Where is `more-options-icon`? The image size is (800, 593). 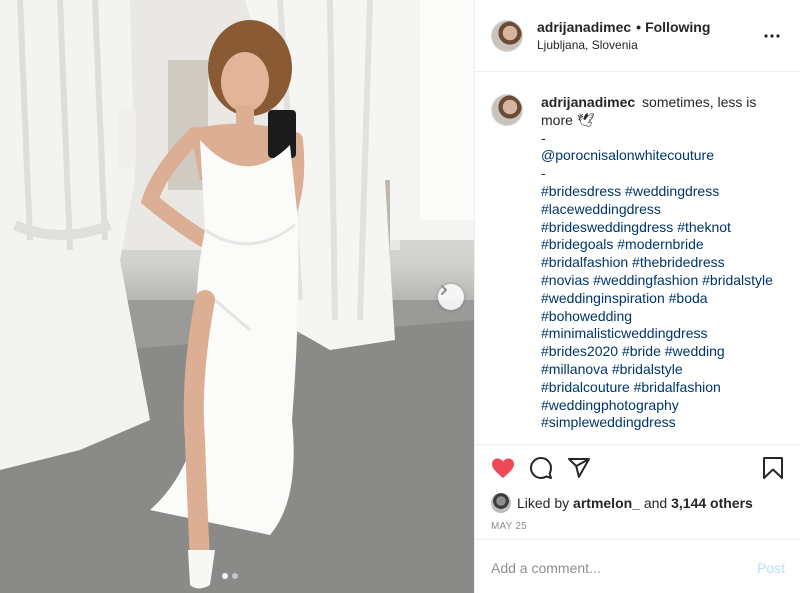
more-options-icon is located at coordinates (772, 36).